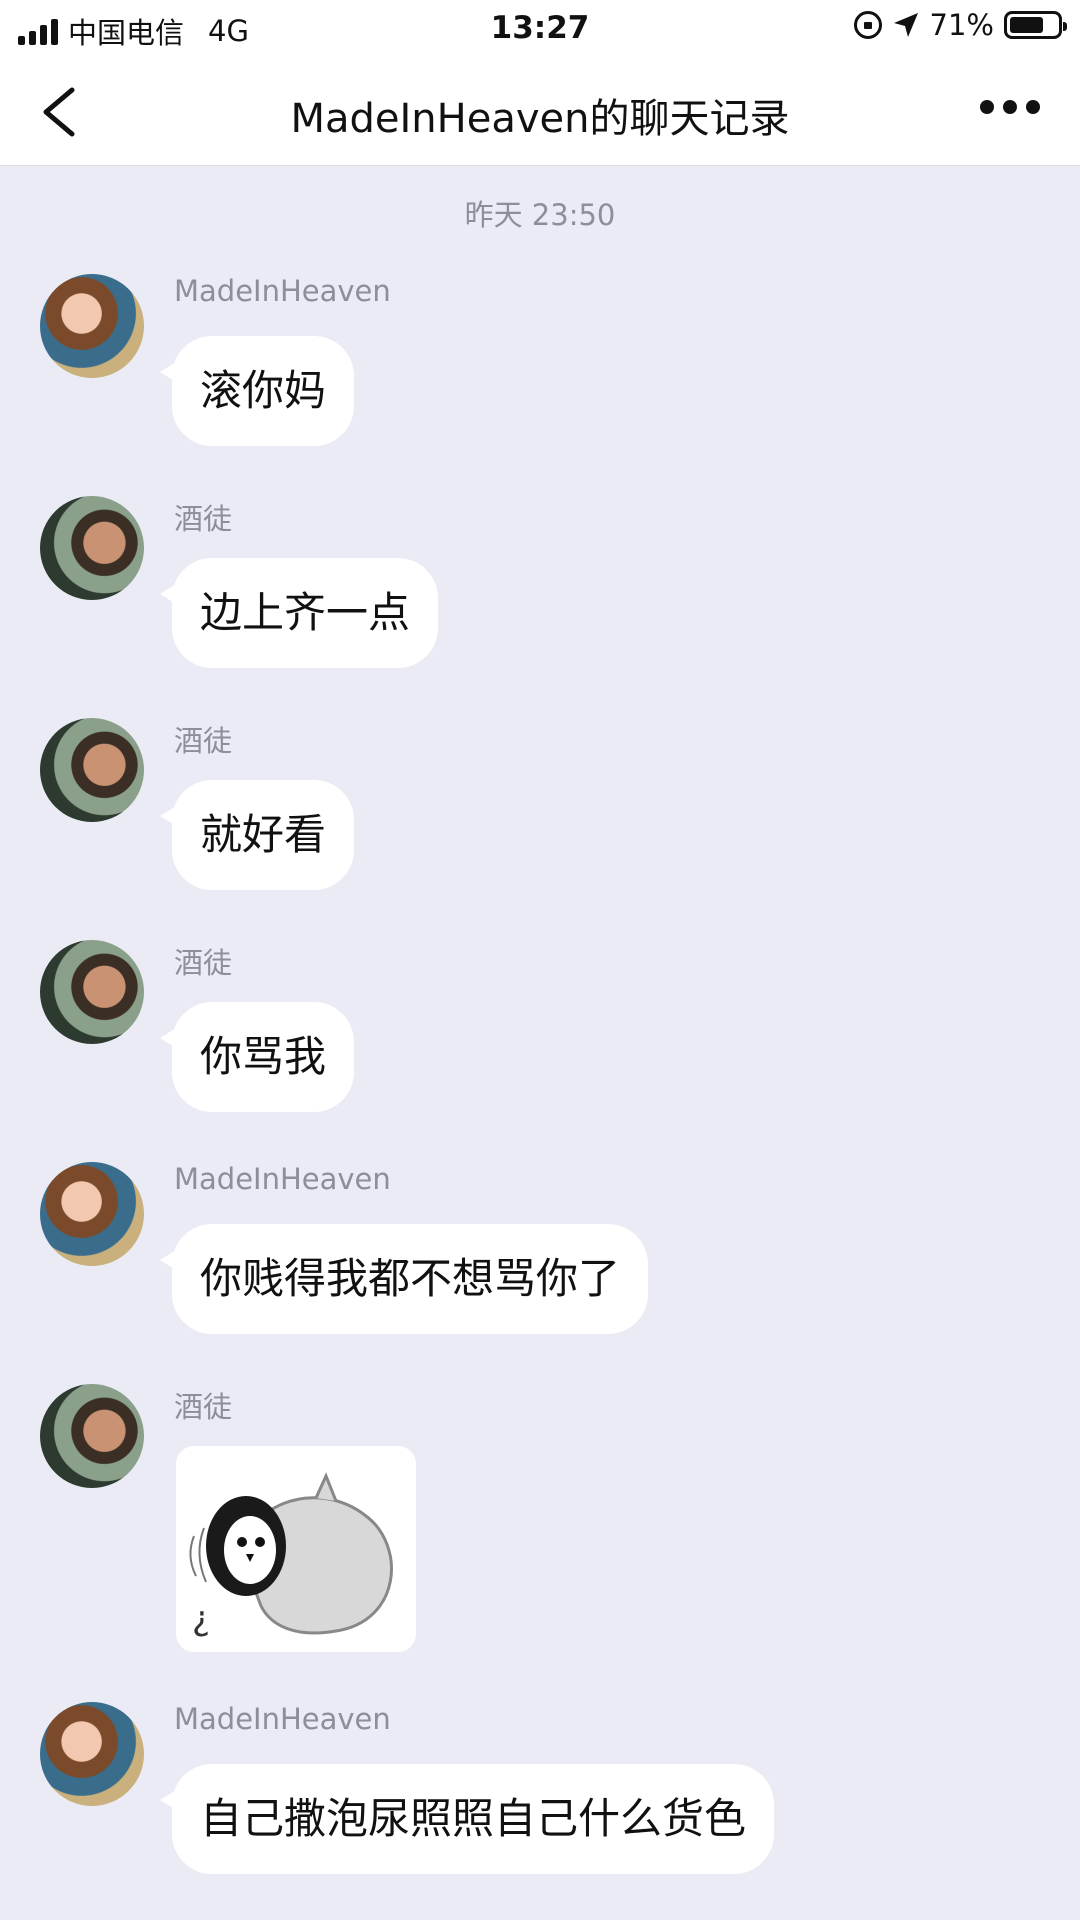 Image resolution: width=1080 pixels, height=1920 pixels. What do you see at coordinates (201, 1619) in the screenshot?
I see `sticker-glyph: ¿` at bounding box center [201, 1619].